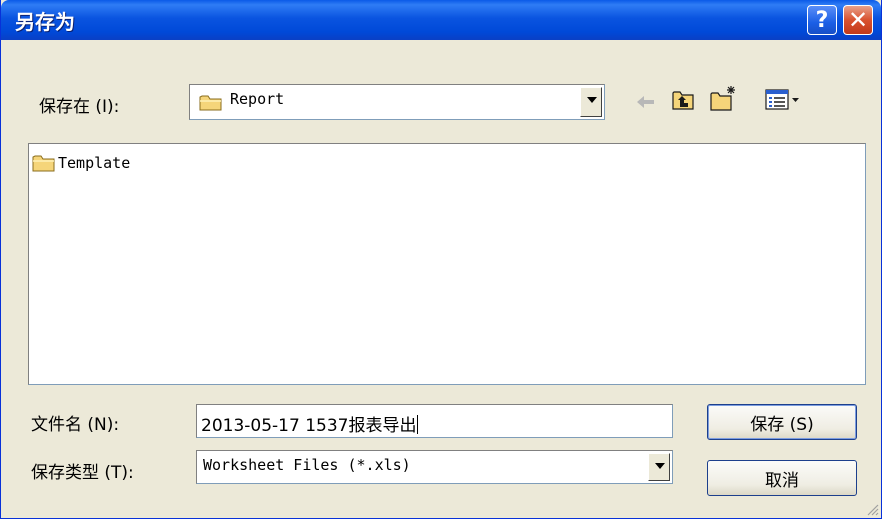 This screenshot has height=519, width=882. I want to click on cancel-button: 取消, so click(782, 478).